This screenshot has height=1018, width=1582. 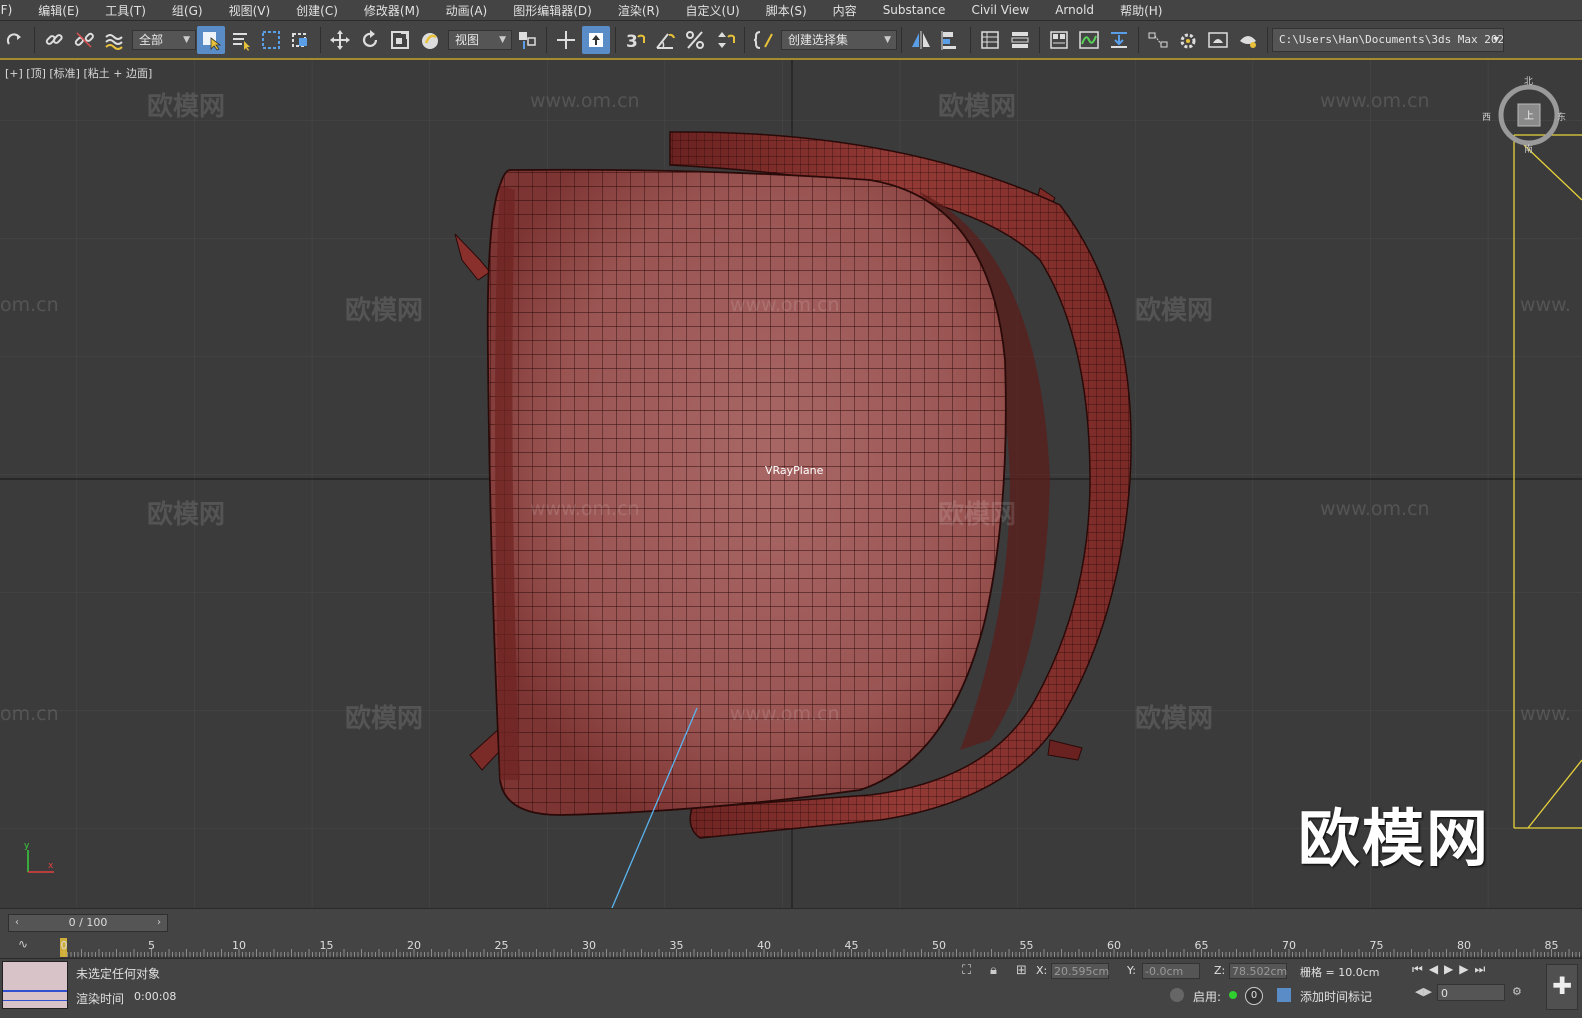 What do you see at coordinates (1289, 945) in the screenshot?
I see `frame-tick-label: 70` at bounding box center [1289, 945].